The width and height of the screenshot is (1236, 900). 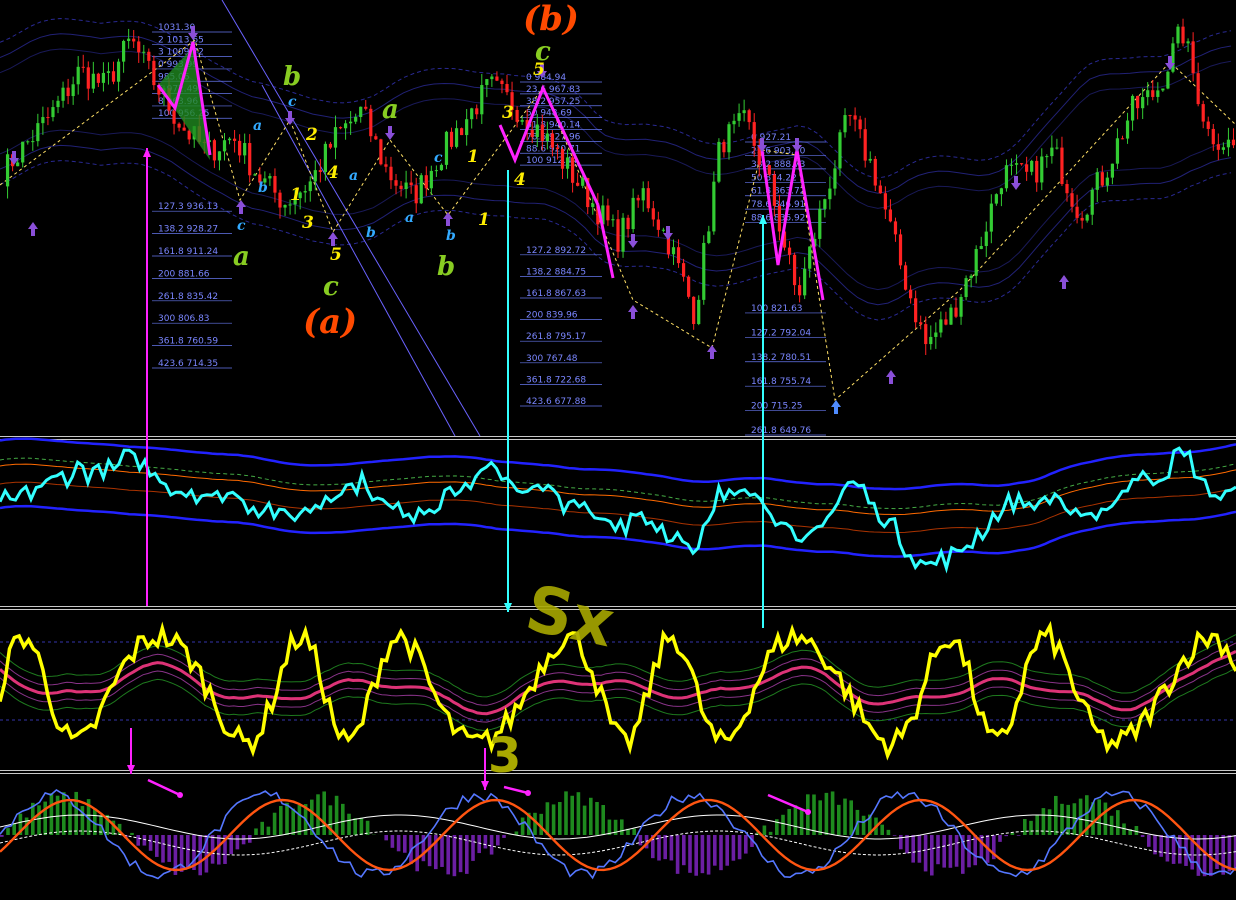 What do you see at coordinates (618, 510) in the screenshot?
I see `oscillator-line` at bounding box center [618, 510].